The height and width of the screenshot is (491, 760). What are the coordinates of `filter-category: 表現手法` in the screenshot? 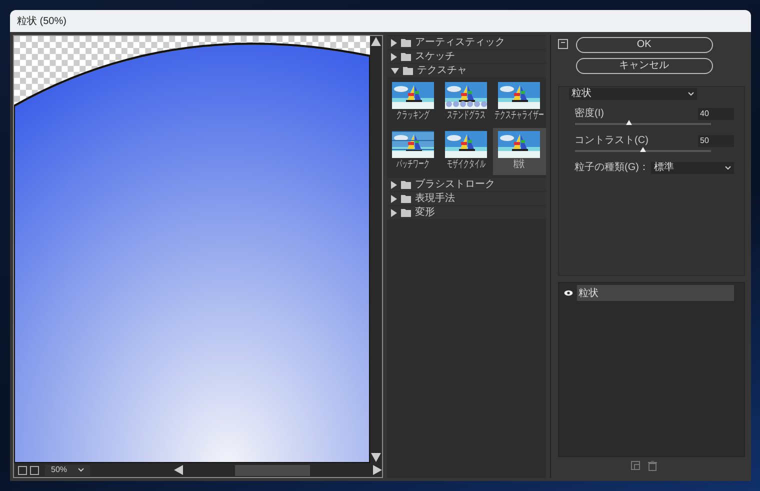 It's located at (466, 198).